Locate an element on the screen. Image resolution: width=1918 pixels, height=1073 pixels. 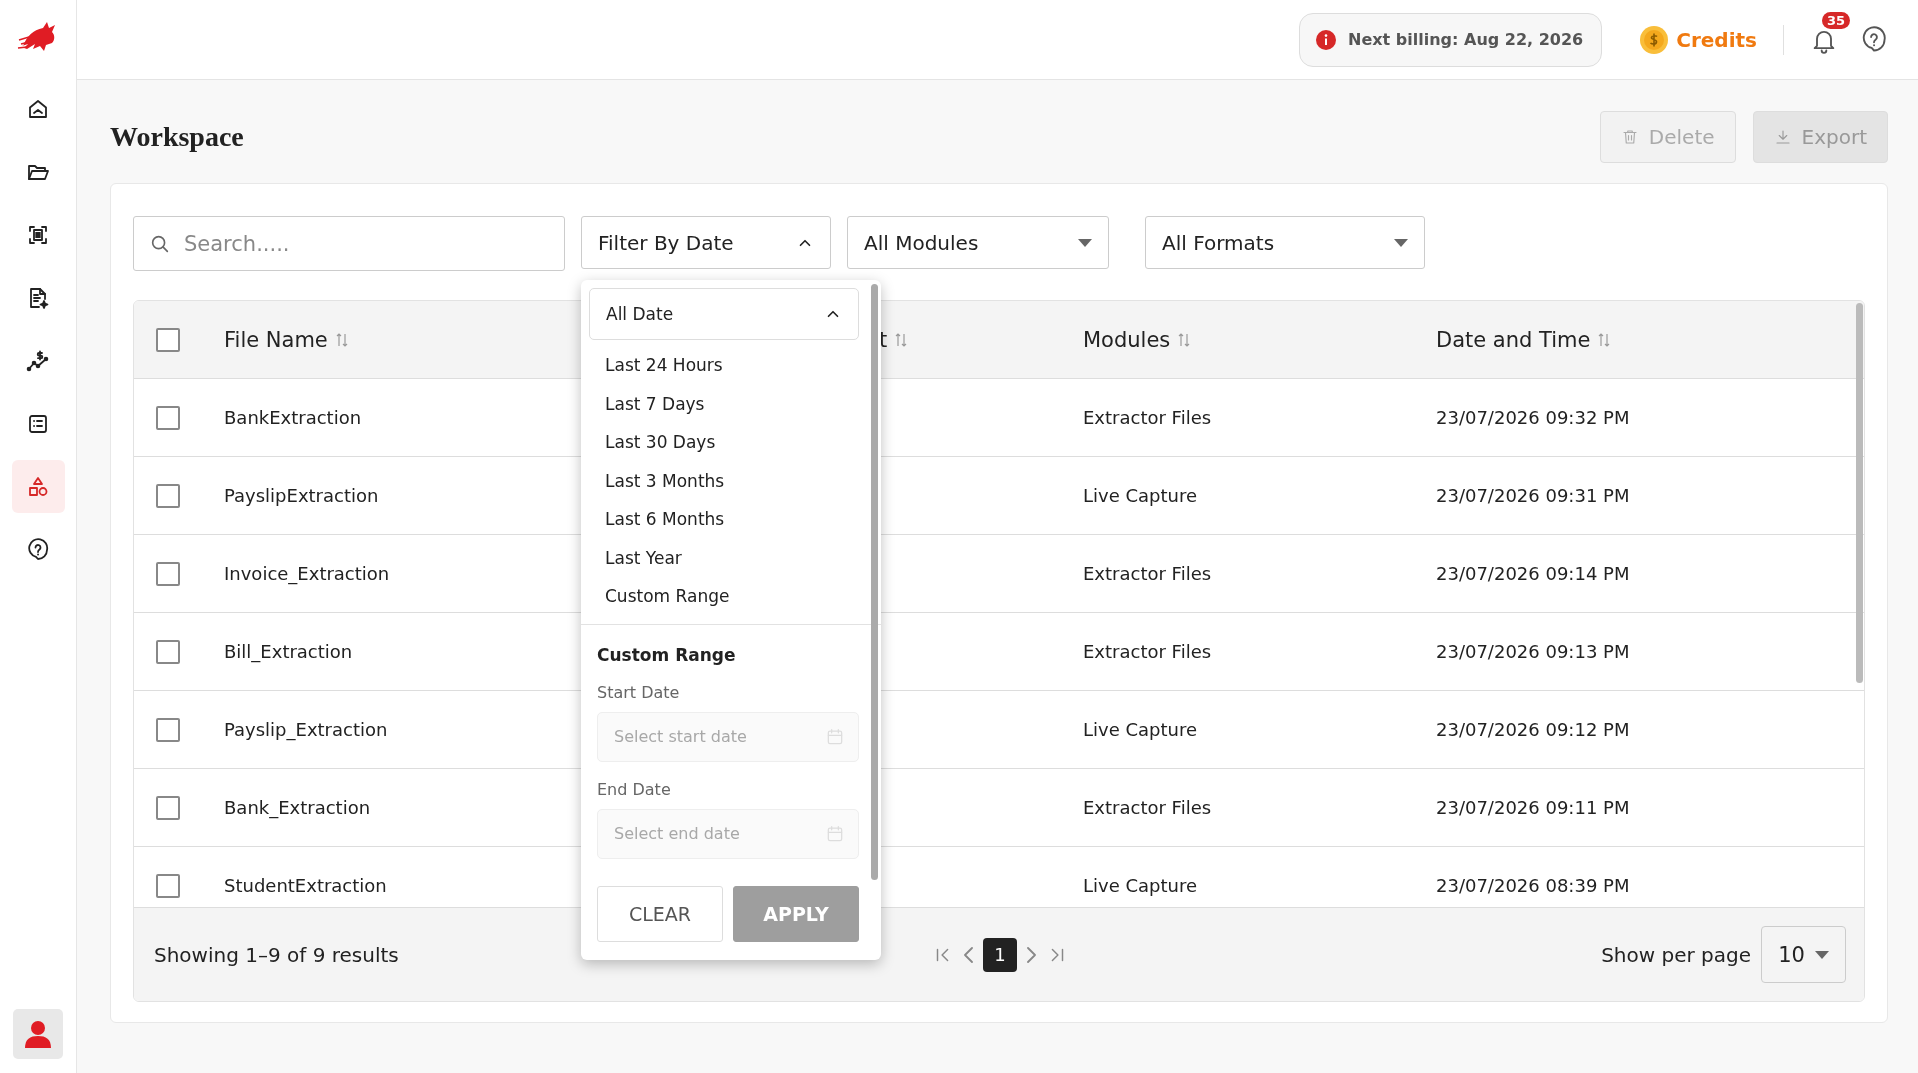
column-header: t is located at coordinates (883, 339).